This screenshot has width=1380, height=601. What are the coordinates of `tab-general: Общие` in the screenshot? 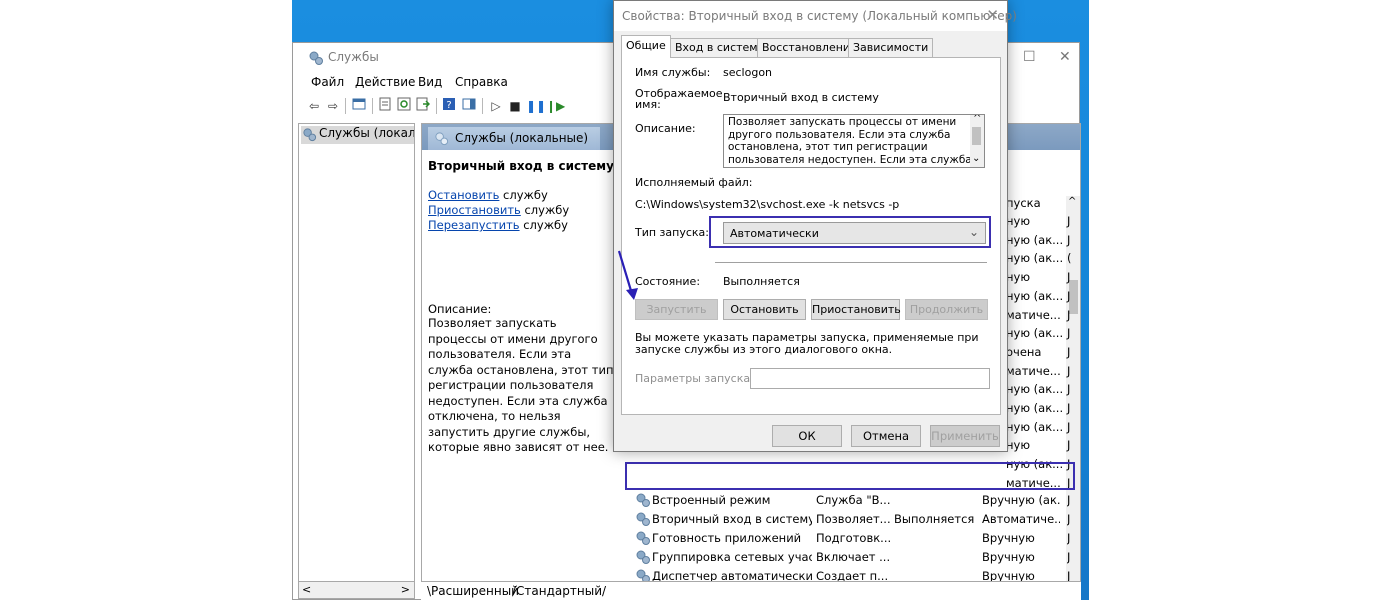 It's located at (646, 46).